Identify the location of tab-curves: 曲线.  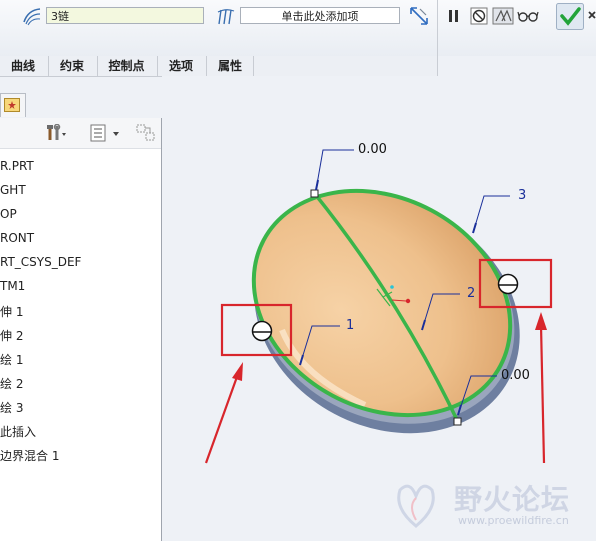
(23, 66).